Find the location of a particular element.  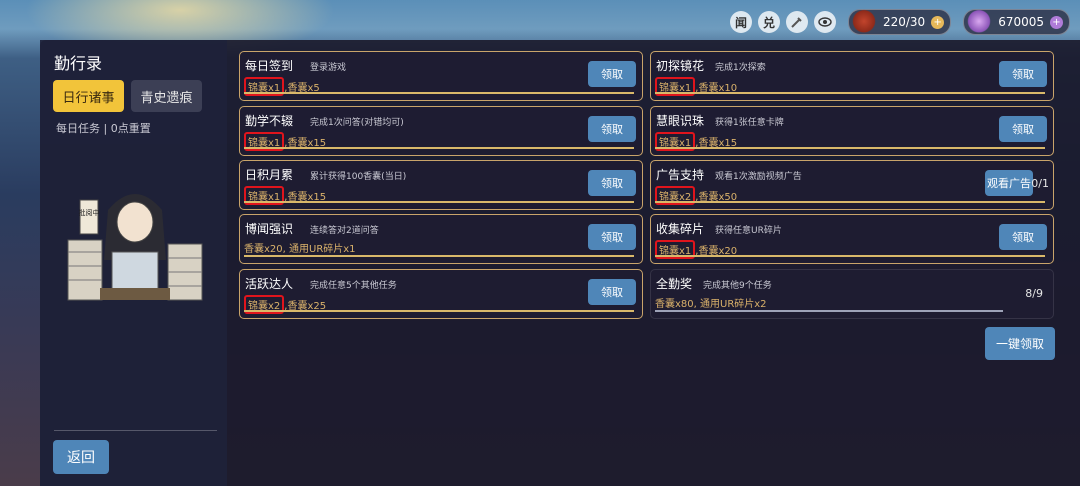

task-title: 收集碎片 is located at coordinates (680, 229).